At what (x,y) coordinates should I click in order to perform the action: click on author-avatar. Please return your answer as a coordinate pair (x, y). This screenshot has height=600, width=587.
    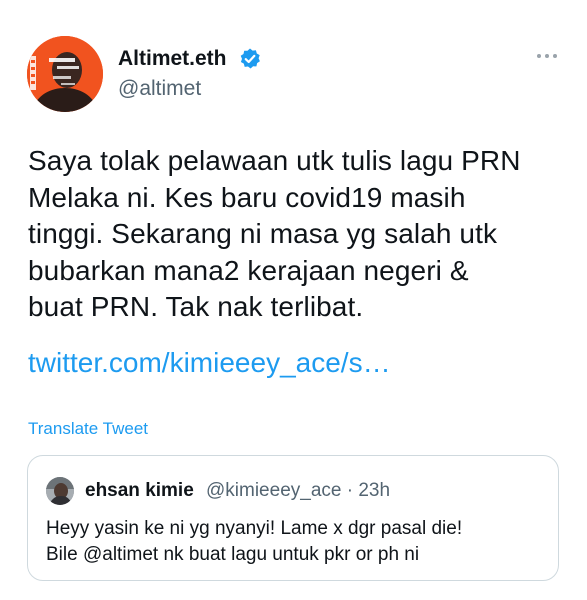
    Looking at the image, I should click on (65, 74).